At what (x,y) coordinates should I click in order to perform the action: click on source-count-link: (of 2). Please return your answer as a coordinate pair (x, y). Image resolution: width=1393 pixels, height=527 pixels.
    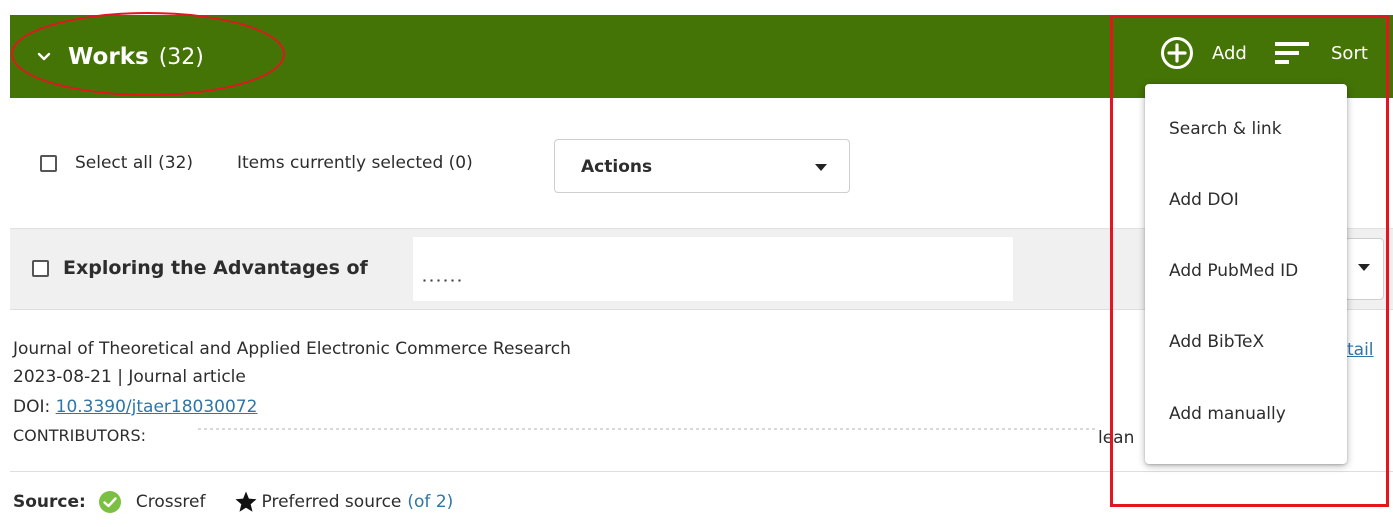
    Looking at the image, I should click on (430, 502).